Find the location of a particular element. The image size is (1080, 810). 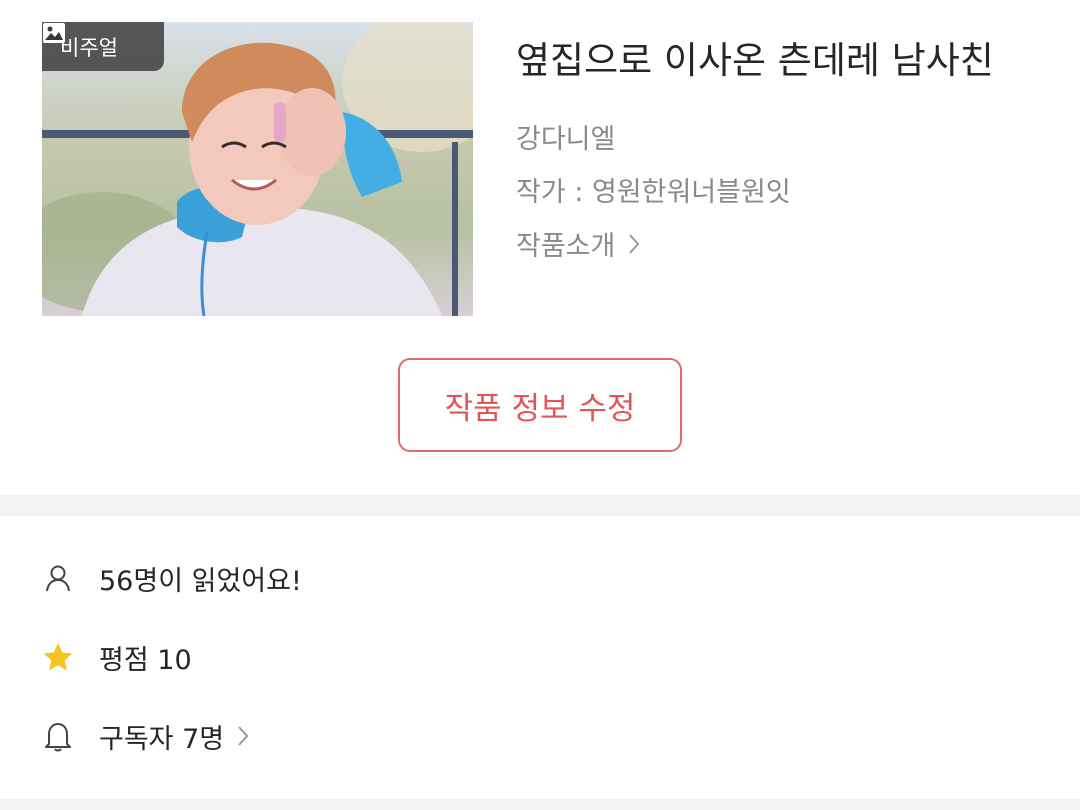

rating-row: 평점 10 is located at coordinates (492, 657).